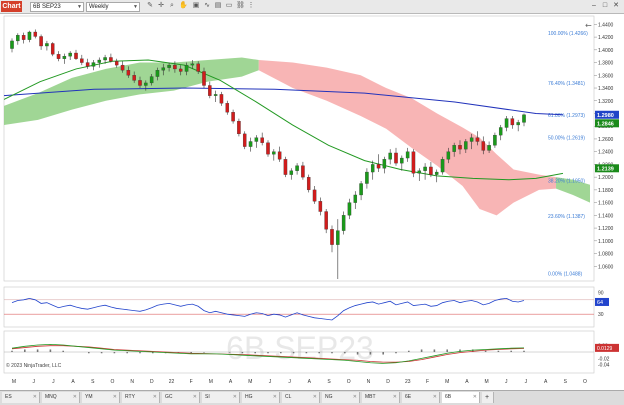 This screenshot has width=624, height=405. I want to click on instrument-tab-label: 6E, so click(408, 397).